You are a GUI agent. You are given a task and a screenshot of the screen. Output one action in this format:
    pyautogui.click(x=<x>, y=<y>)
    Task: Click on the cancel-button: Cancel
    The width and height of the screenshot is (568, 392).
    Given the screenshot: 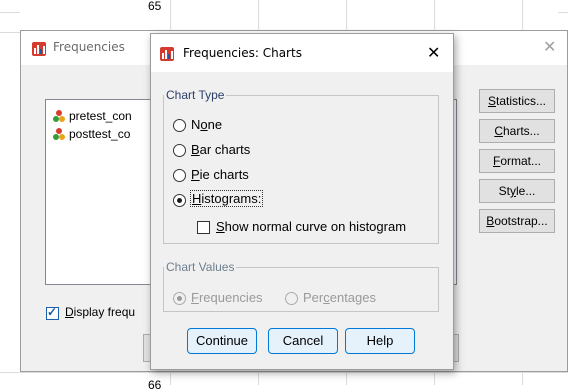 What is the action you would take?
    pyautogui.click(x=303, y=341)
    